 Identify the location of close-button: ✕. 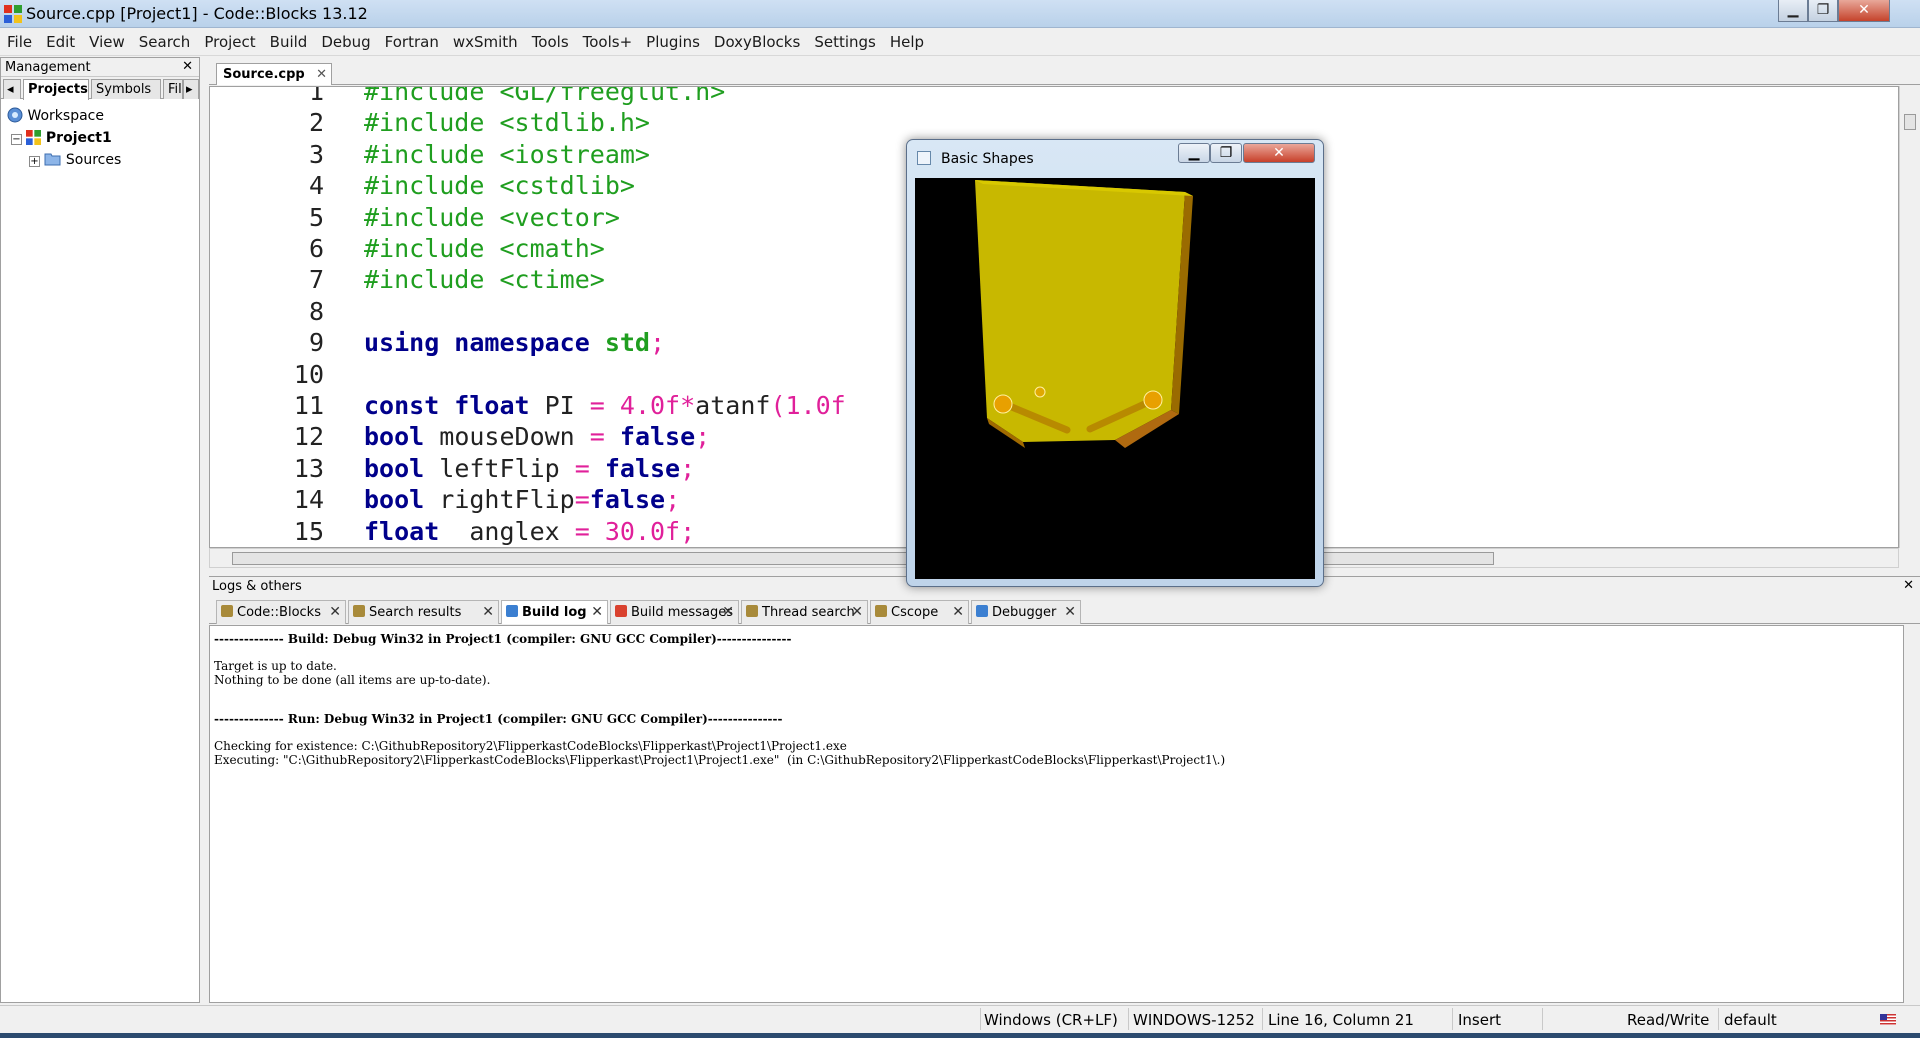
(1864, 11).